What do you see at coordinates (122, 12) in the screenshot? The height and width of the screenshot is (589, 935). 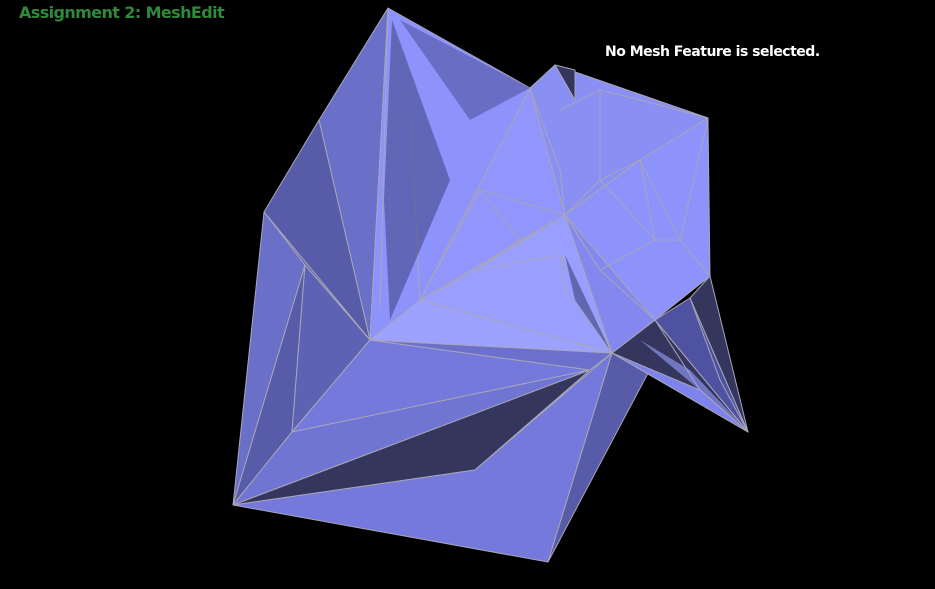 I see `app-title: Assignment 2: MeshEdit` at bounding box center [122, 12].